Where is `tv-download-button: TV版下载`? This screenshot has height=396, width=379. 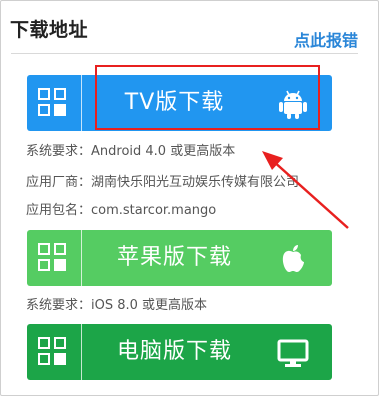
tv-download-button: TV版下载 is located at coordinates (179, 103).